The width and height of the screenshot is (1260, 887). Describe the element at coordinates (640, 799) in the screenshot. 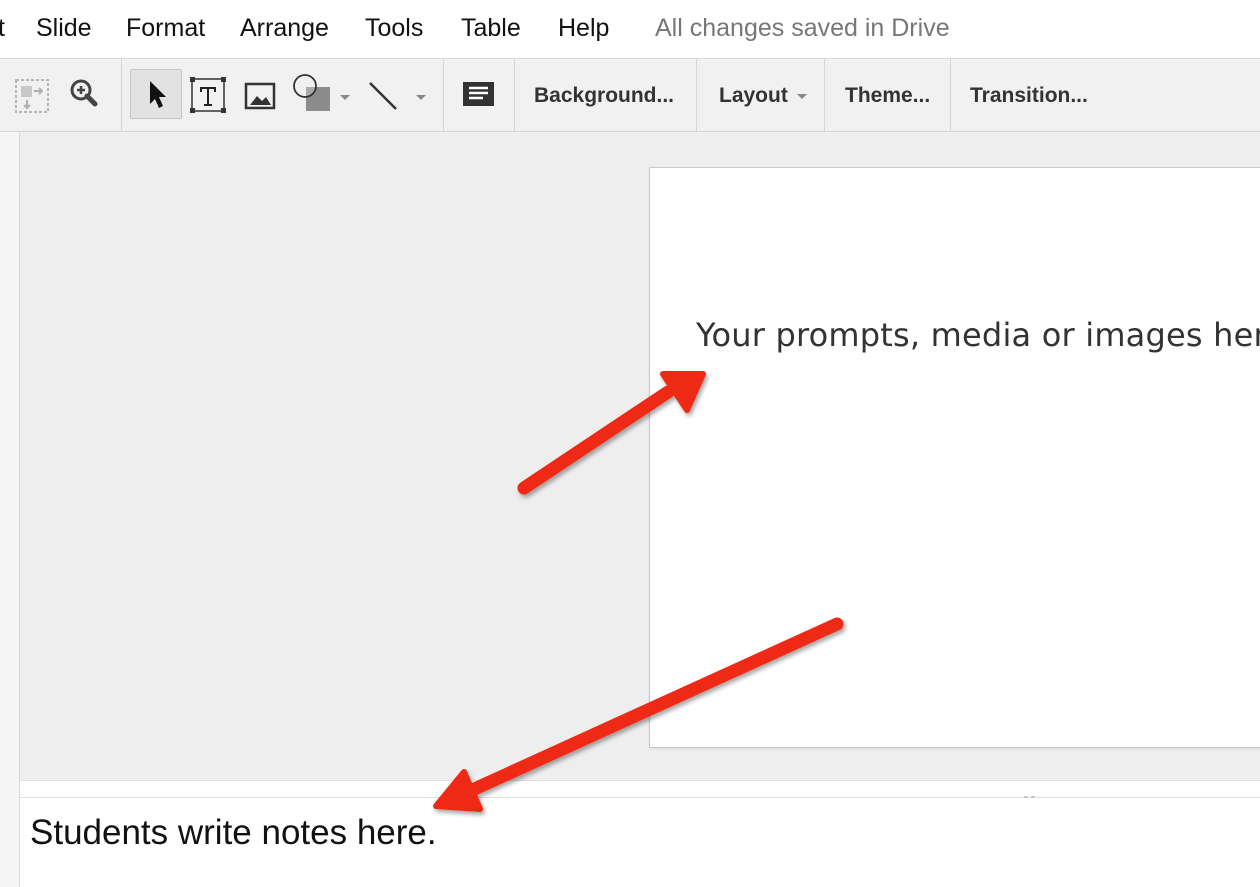

I see `notes-resize-divider` at that location.